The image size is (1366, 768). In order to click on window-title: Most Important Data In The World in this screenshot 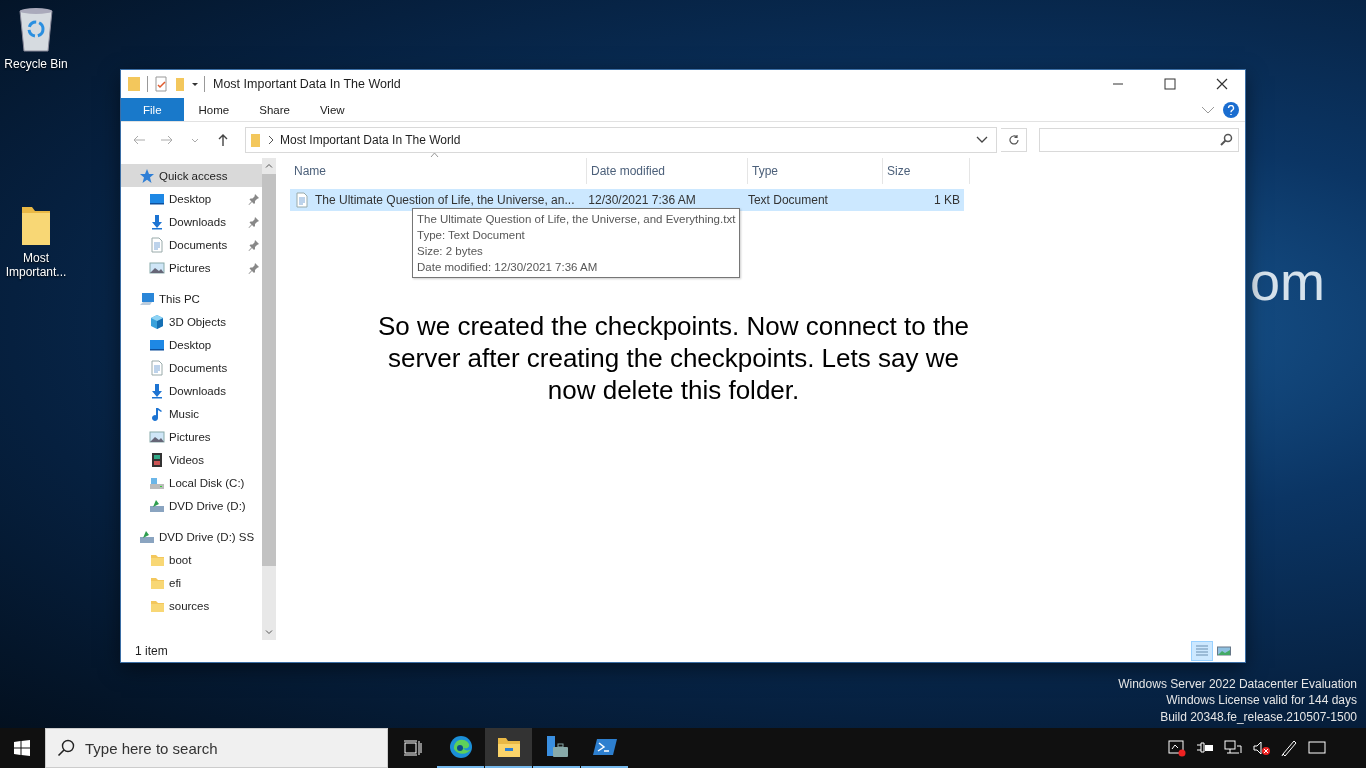, I will do `click(307, 84)`.